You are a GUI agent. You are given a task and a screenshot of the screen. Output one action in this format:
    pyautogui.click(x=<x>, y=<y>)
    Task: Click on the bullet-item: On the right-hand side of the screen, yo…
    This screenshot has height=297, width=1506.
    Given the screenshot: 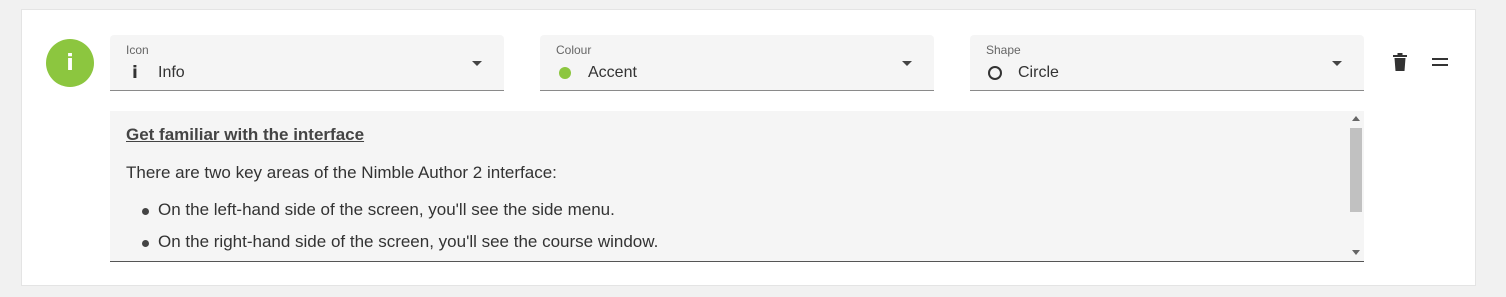 What is the action you would take?
    pyautogui.click(x=730, y=242)
    